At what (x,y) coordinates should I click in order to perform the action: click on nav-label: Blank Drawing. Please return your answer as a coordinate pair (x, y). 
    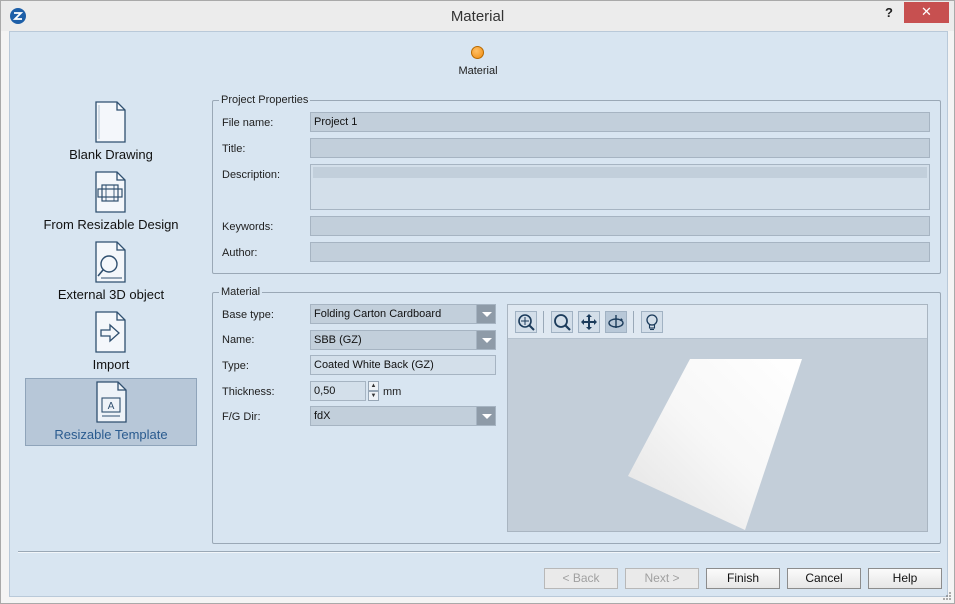
    Looking at the image, I should click on (111, 154).